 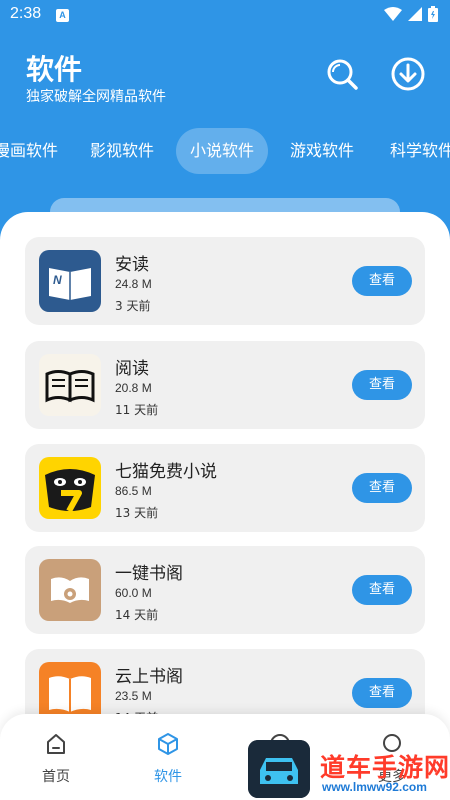 I want to click on home-icon, so click(x=56, y=744).